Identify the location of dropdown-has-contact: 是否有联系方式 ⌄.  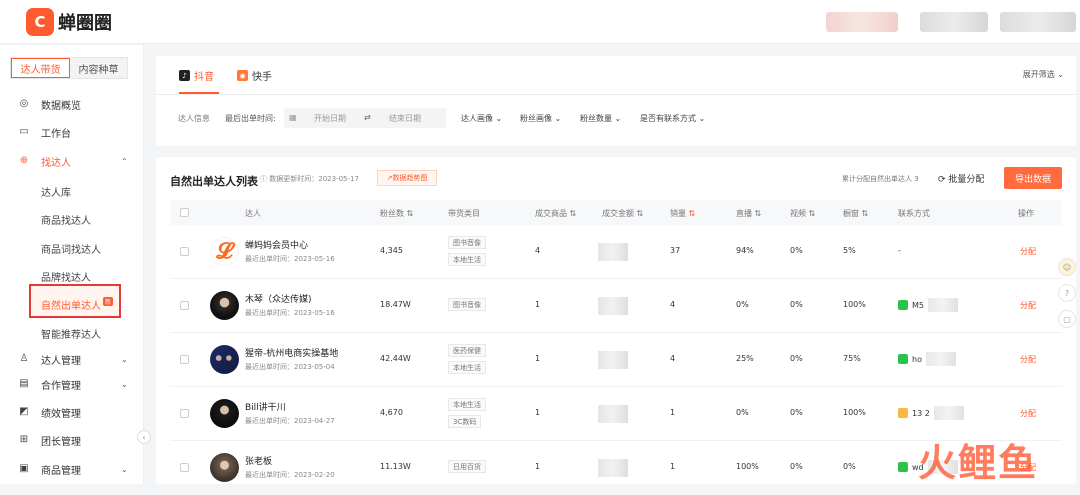
(672, 118).